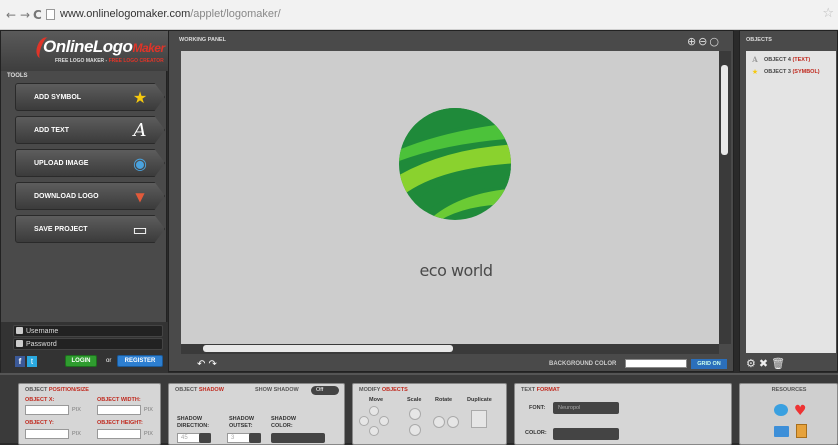 Image resolution: width=838 pixels, height=445 pixels. What do you see at coordinates (791, 202) in the screenshot?
I see `objects-list: A OBJECT 4 (TEXT) ★ OBJECT 3 (SYMBOL)` at bounding box center [791, 202].